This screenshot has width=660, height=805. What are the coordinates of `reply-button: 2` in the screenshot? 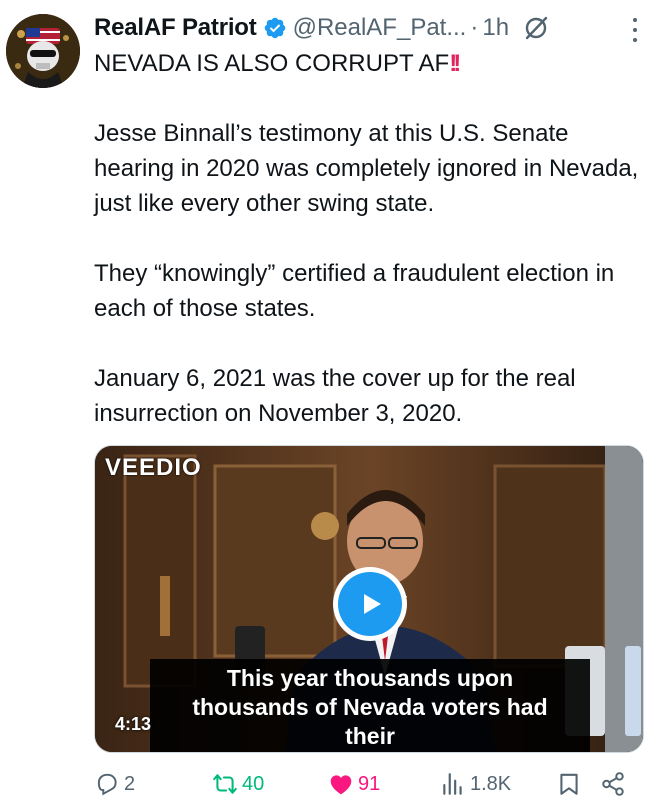 It's located at (114, 784).